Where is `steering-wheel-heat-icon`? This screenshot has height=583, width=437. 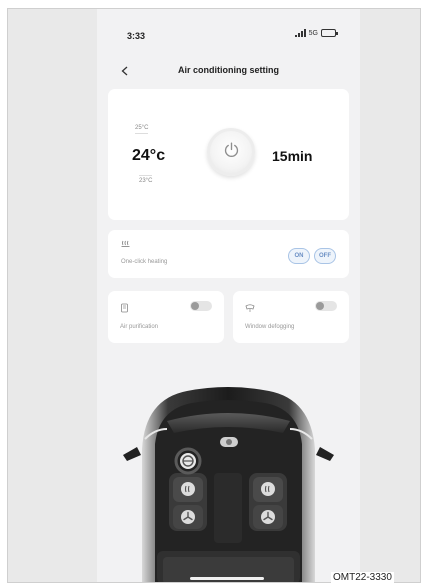
steering-wheel-heat-icon is located at coordinates (188, 461).